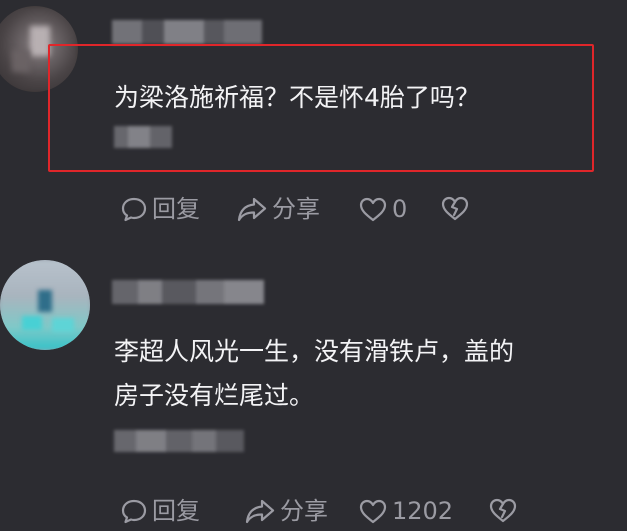 Image resolution: width=627 pixels, height=531 pixels. Describe the element at coordinates (400, 209) in the screenshot. I see `like-count: 0` at that location.